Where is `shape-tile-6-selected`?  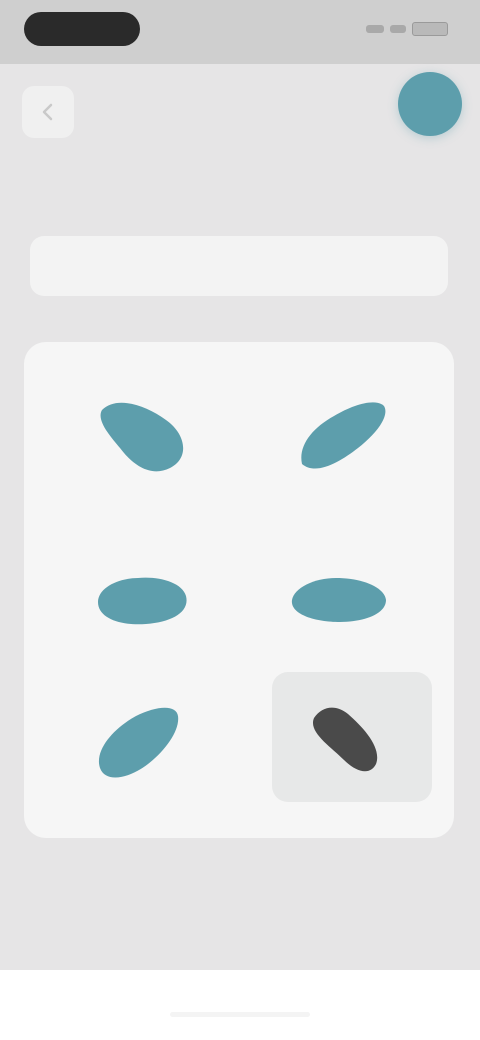
shape-tile-6-selected is located at coordinates (352, 737).